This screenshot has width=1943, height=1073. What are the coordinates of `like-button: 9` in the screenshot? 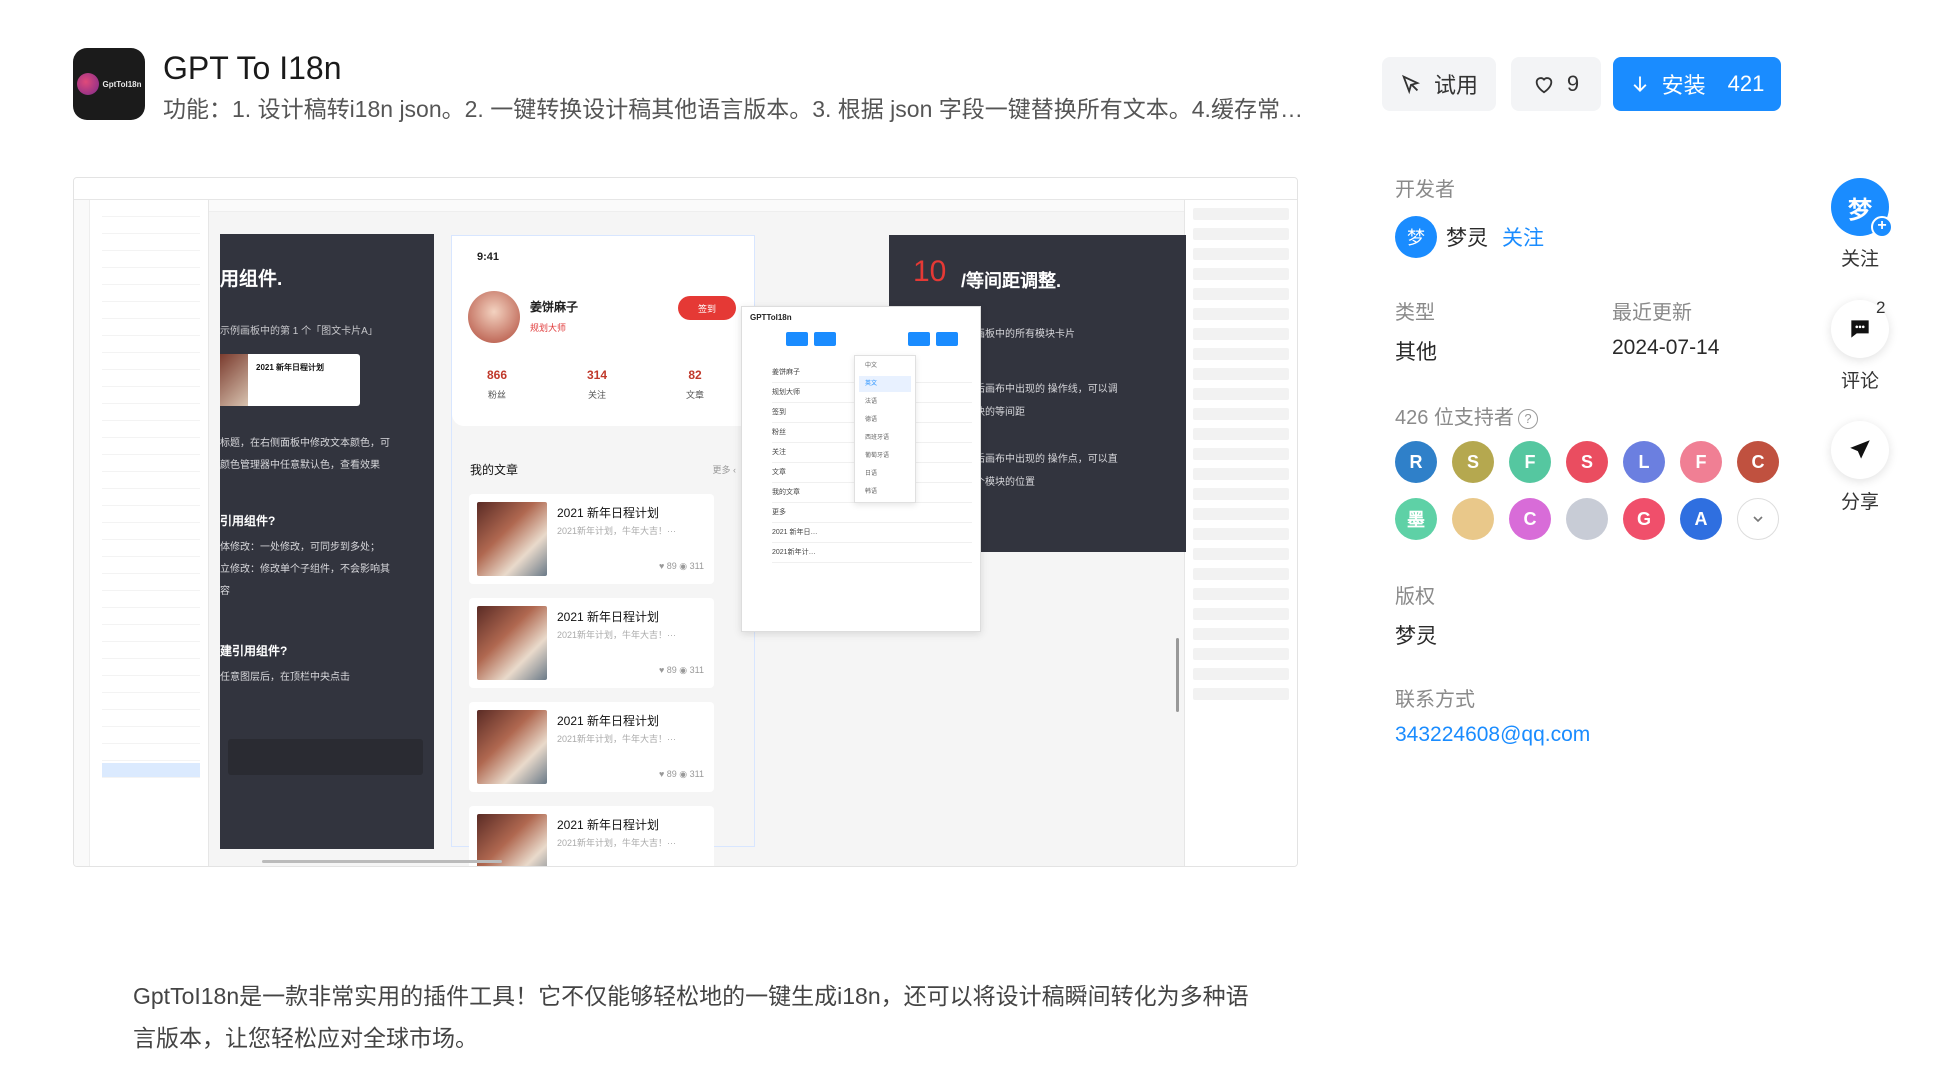 It's located at (1556, 84).